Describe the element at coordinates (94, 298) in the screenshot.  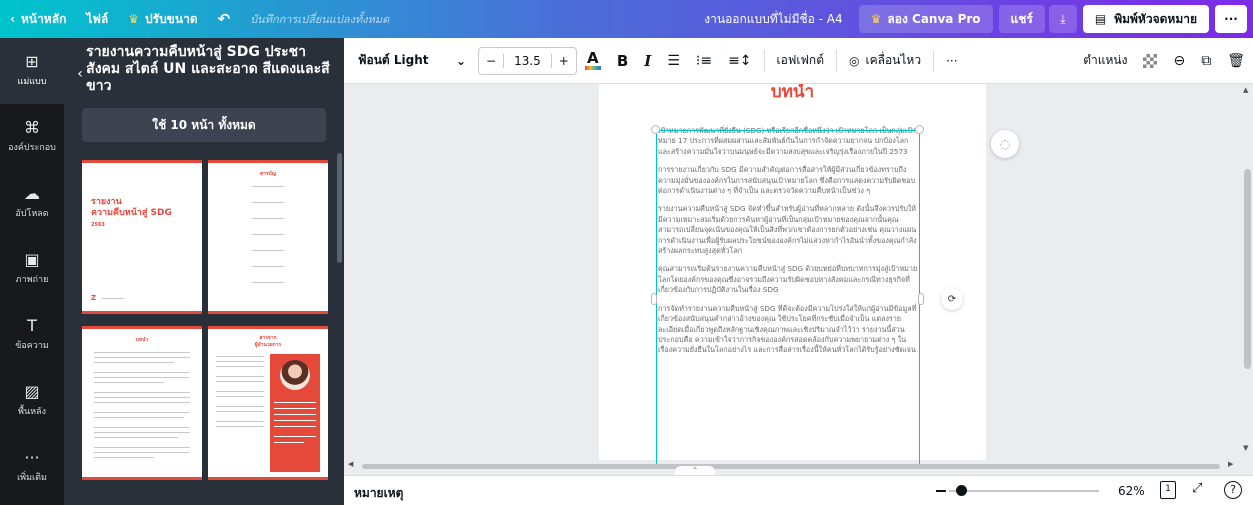
I see `logo-mark: Z` at that location.